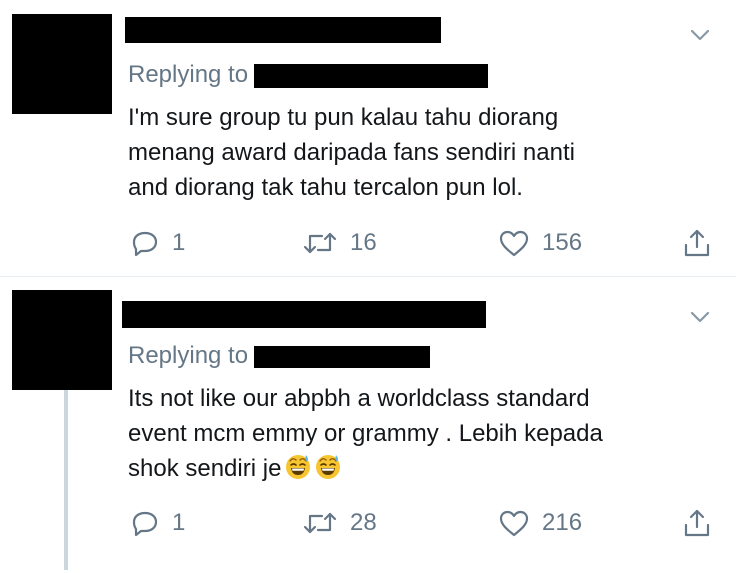  What do you see at coordinates (562, 522) in the screenshot?
I see `like-count: 216` at bounding box center [562, 522].